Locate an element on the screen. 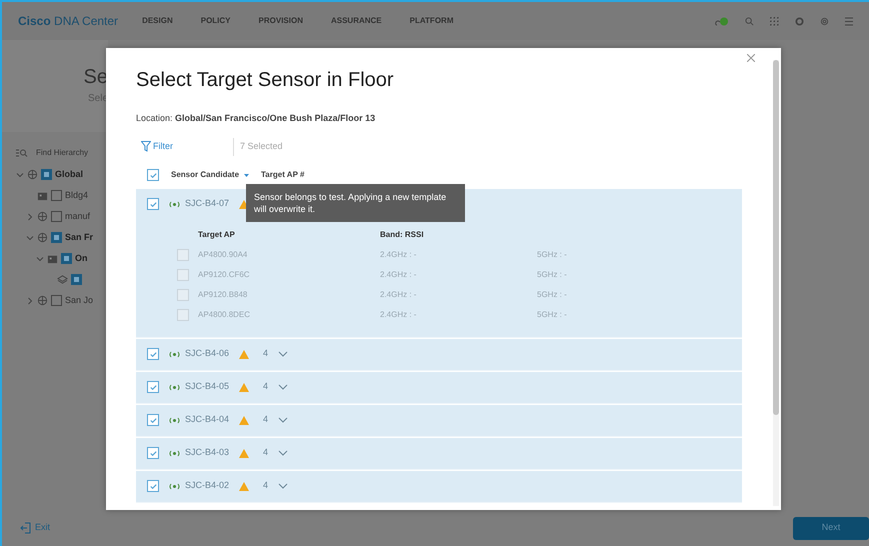 The height and width of the screenshot is (546, 869). sensor-name: SJC-B4-07 is located at coordinates (207, 203).